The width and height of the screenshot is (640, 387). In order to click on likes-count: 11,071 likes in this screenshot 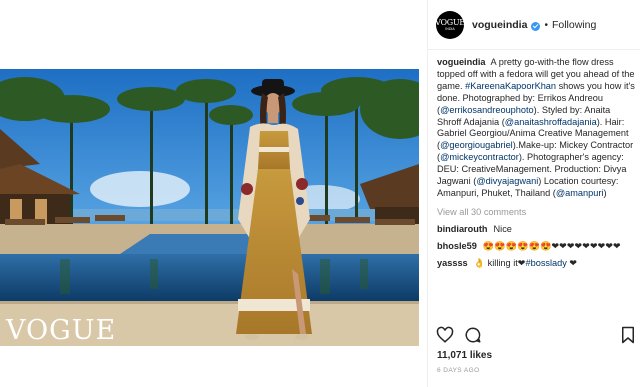, I will do `click(464, 355)`.